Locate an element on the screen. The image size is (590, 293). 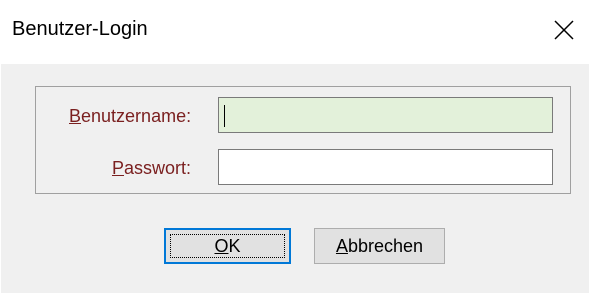
cancel-mnemonic: A is located at coordinates (341, 245).